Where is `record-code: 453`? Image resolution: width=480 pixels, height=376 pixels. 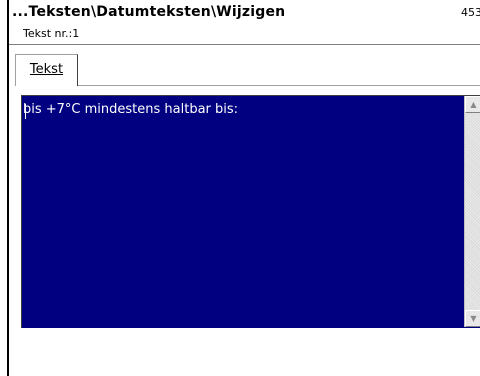
record-code: 453 is located at coordinates (470, 12).